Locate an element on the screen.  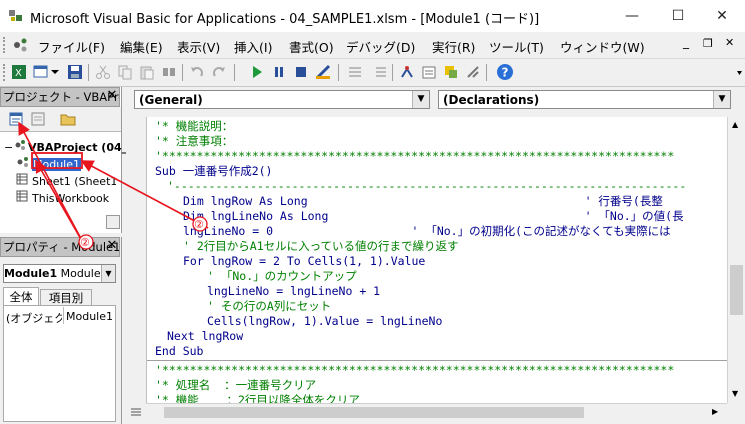
annotation-marker-label-right: ② is located at coordinates (199, 224).